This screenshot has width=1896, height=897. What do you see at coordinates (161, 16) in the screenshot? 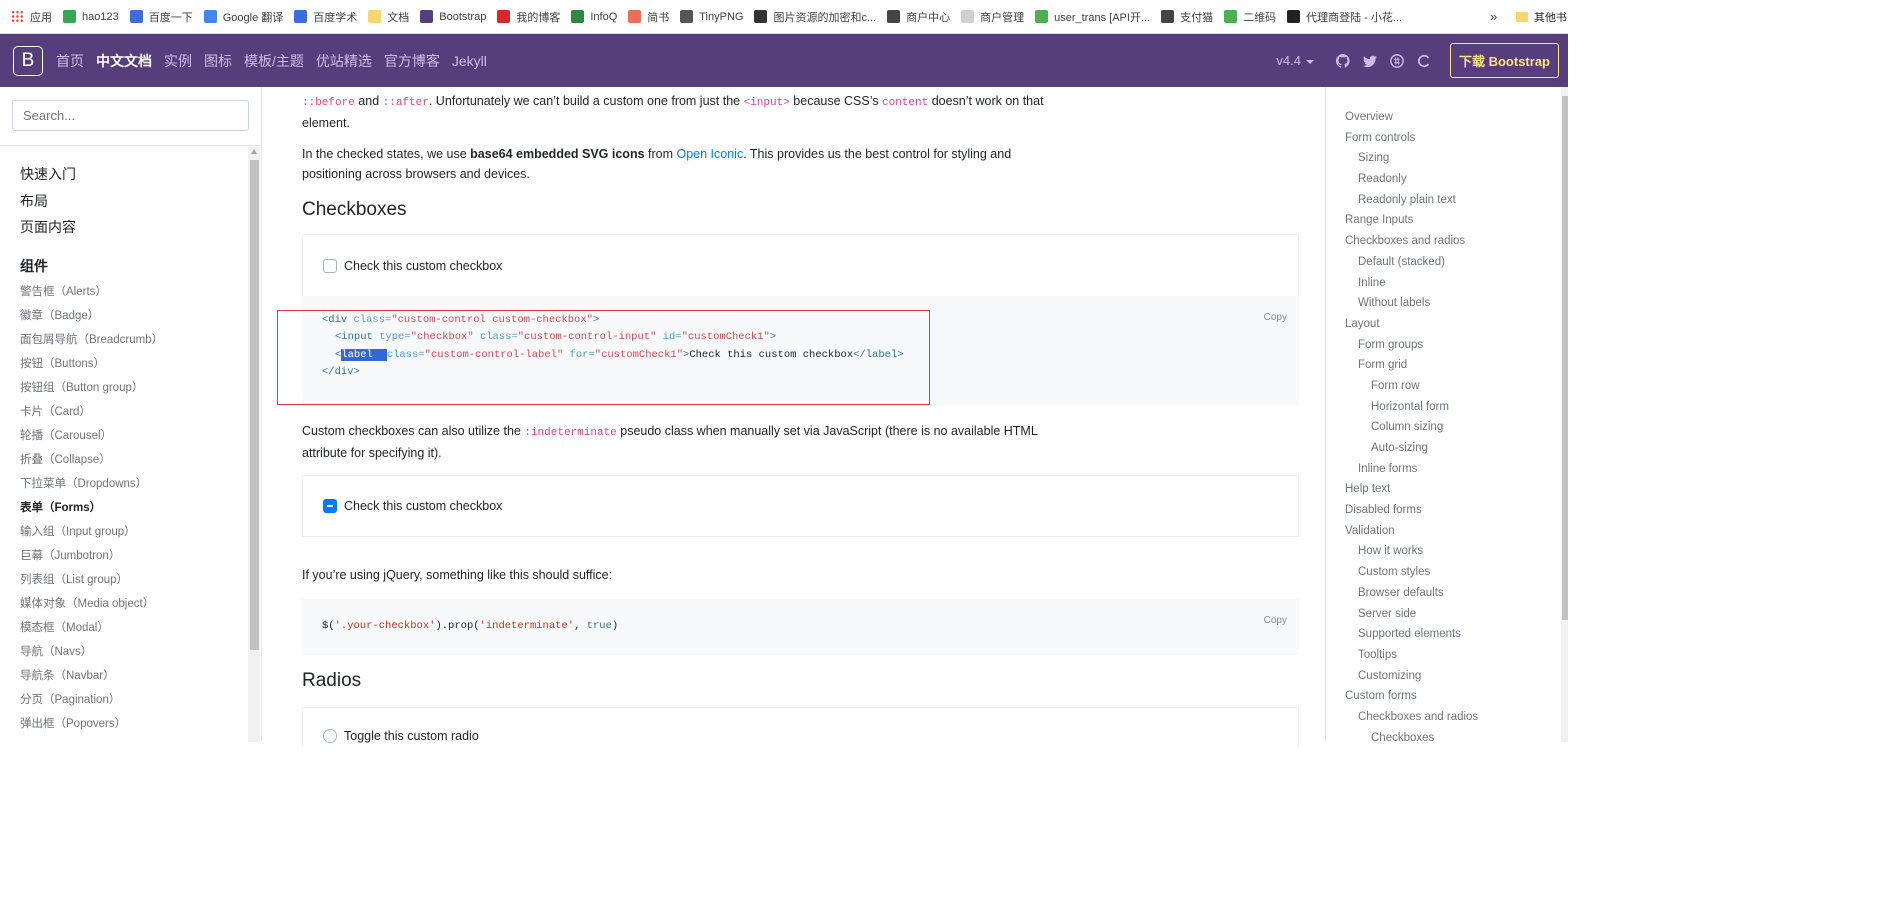
I see `bookmark-item: 百度一下` at bounding box center [161, 16].